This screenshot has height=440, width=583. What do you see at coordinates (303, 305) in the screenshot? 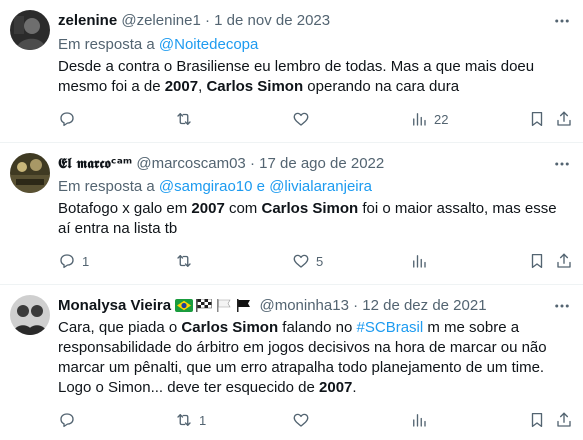
I see `user-handle: @moninha13` at bounding box center [303, 305].